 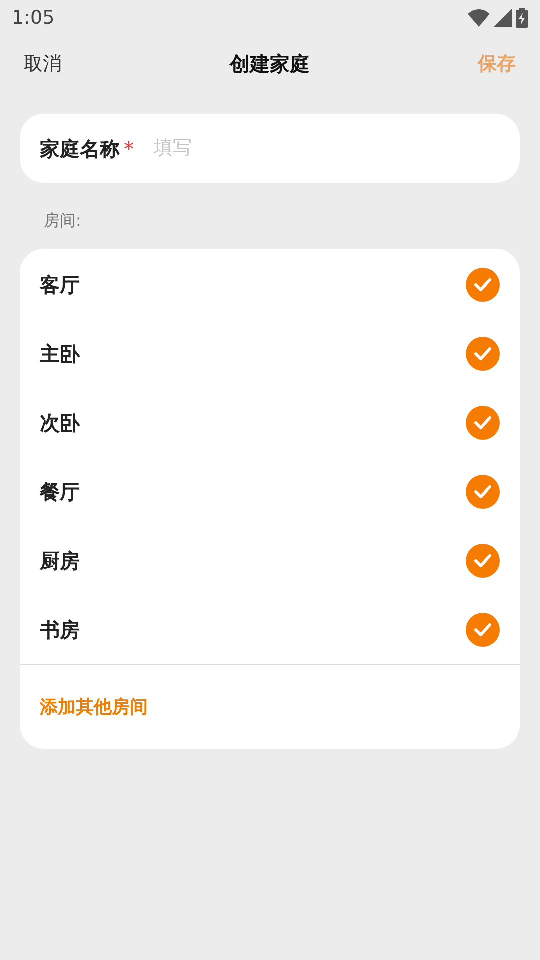 What do you see at coordinates (270, 353) in the screenshot?
I see `room-item: 主卧` at bounding box center [270, 353].